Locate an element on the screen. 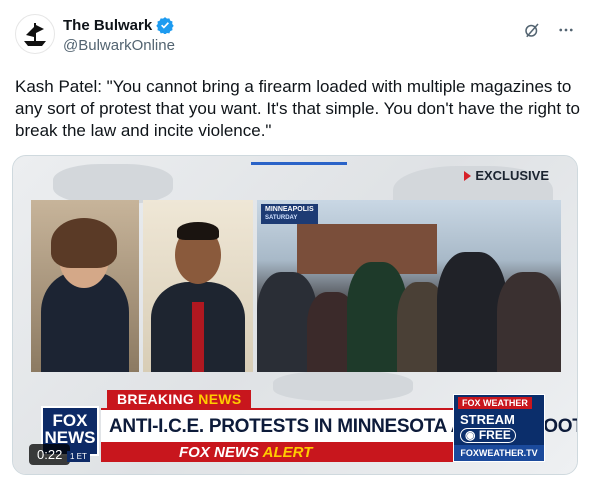 This screenshot has height=489, width=598. grok-icon is located at coordinates (532, 30).